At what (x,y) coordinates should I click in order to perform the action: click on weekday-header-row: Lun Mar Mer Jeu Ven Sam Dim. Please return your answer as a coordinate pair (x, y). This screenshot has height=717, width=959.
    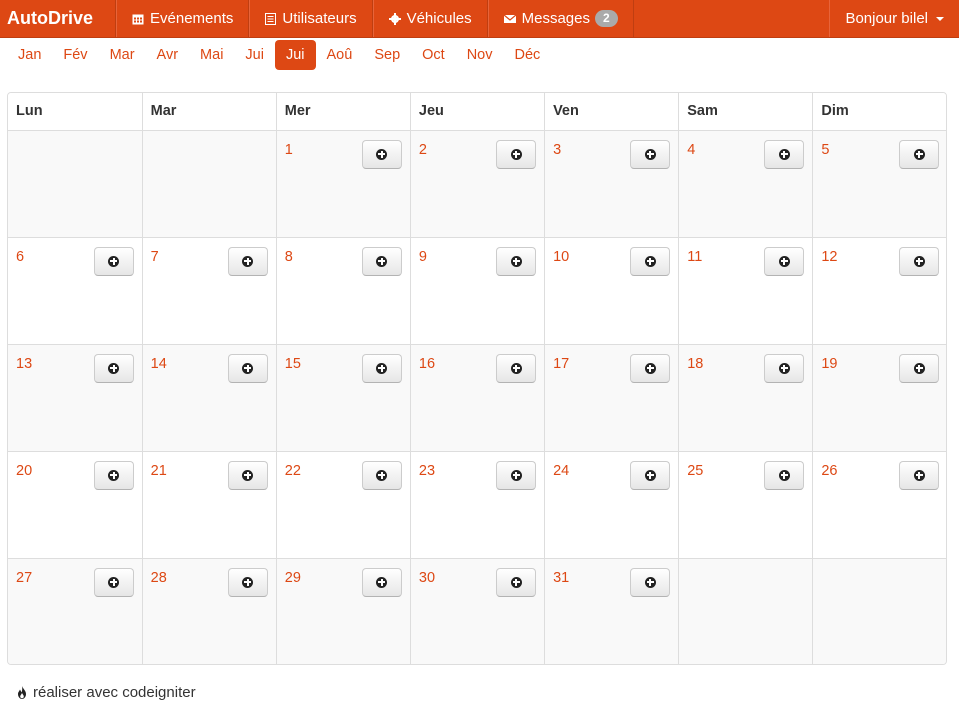
    Looking at the image, I should click on (477, 112).